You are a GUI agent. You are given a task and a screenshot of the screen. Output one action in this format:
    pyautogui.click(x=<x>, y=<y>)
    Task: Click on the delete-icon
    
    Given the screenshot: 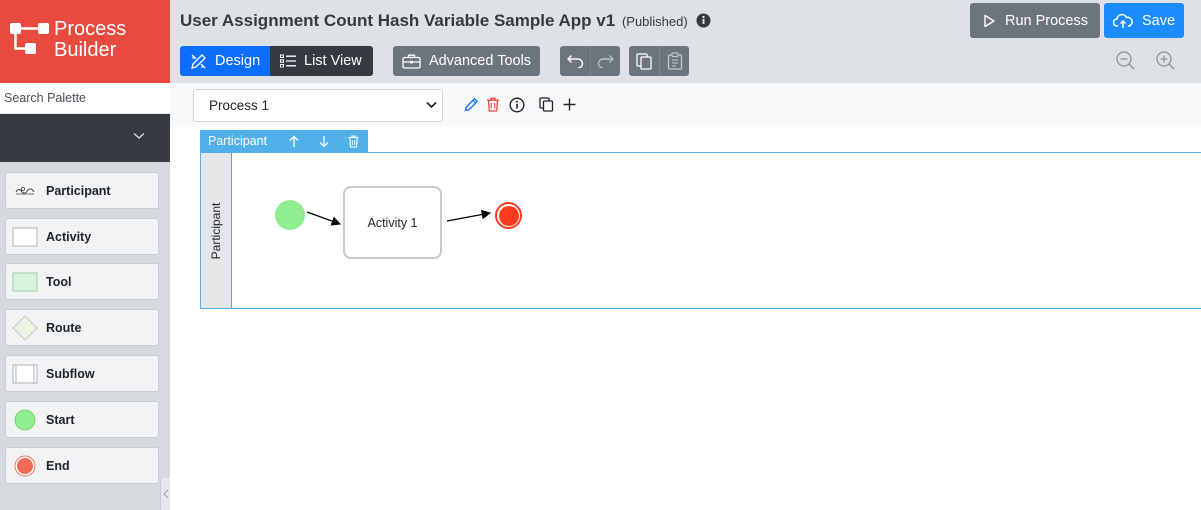 What is the action you would take?
    pyautogui.click(x=493, y=104)
    